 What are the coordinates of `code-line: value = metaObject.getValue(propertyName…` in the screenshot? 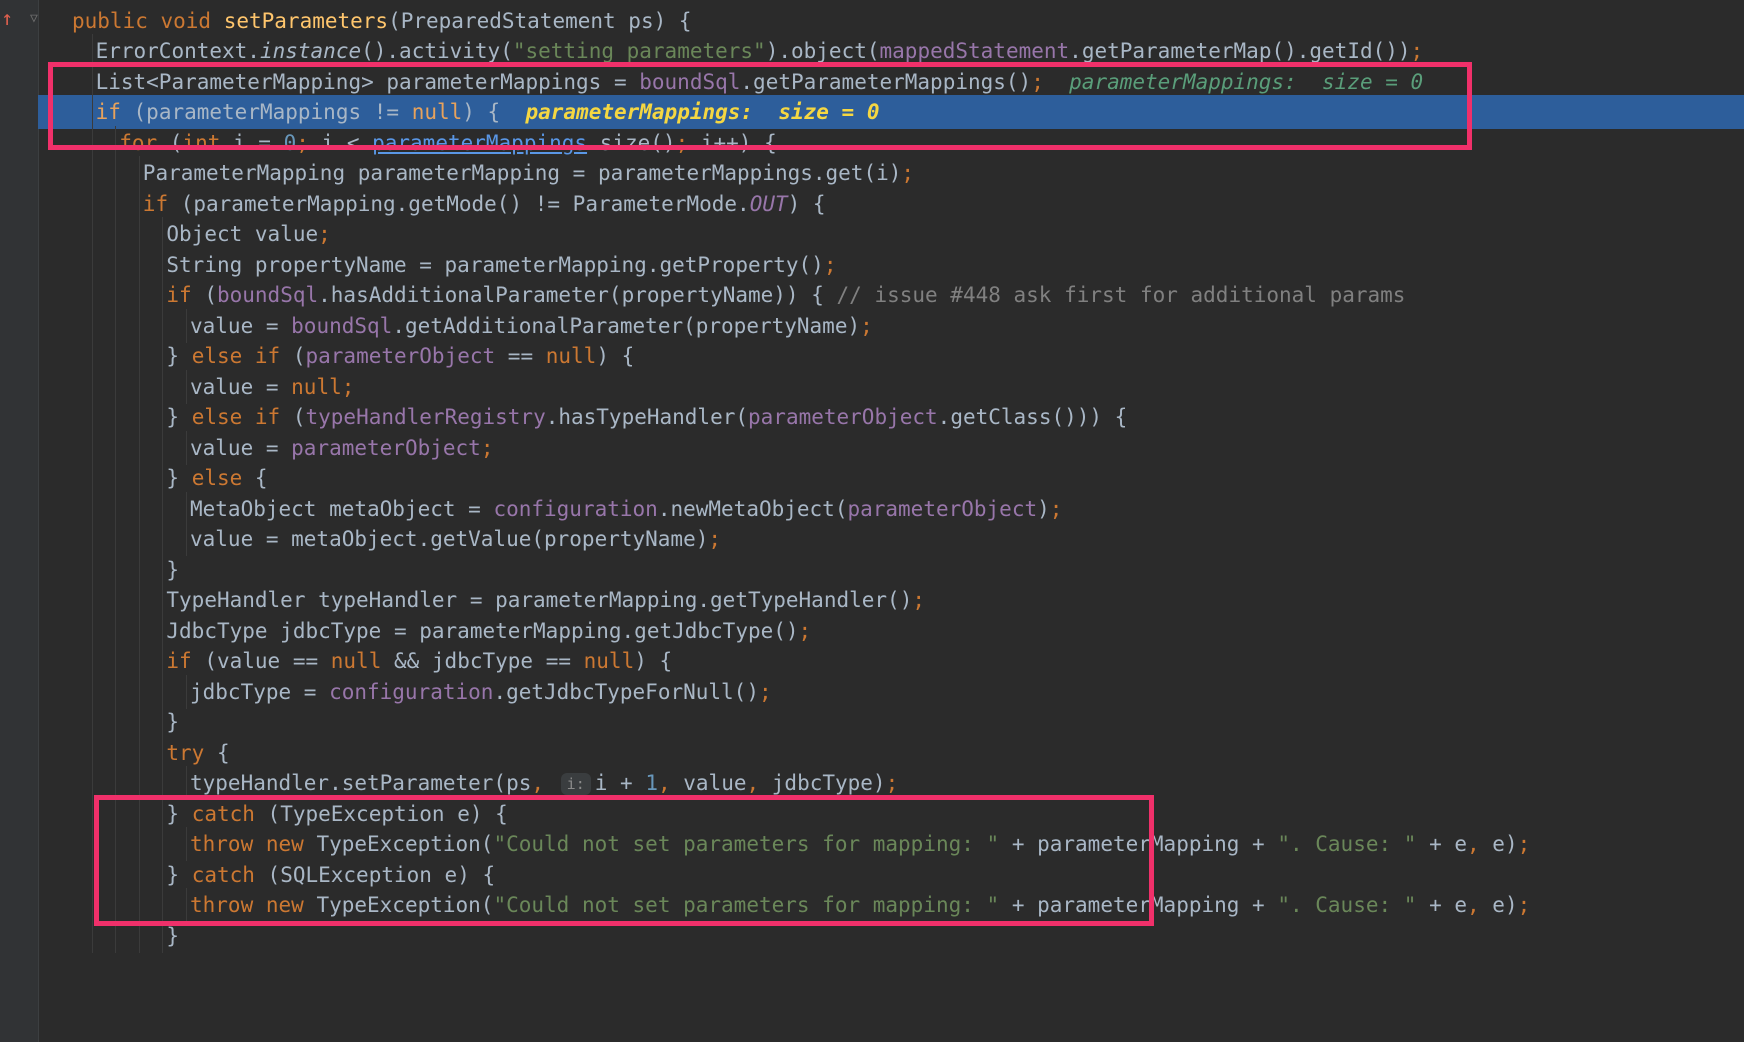 It's located at (891, 539).